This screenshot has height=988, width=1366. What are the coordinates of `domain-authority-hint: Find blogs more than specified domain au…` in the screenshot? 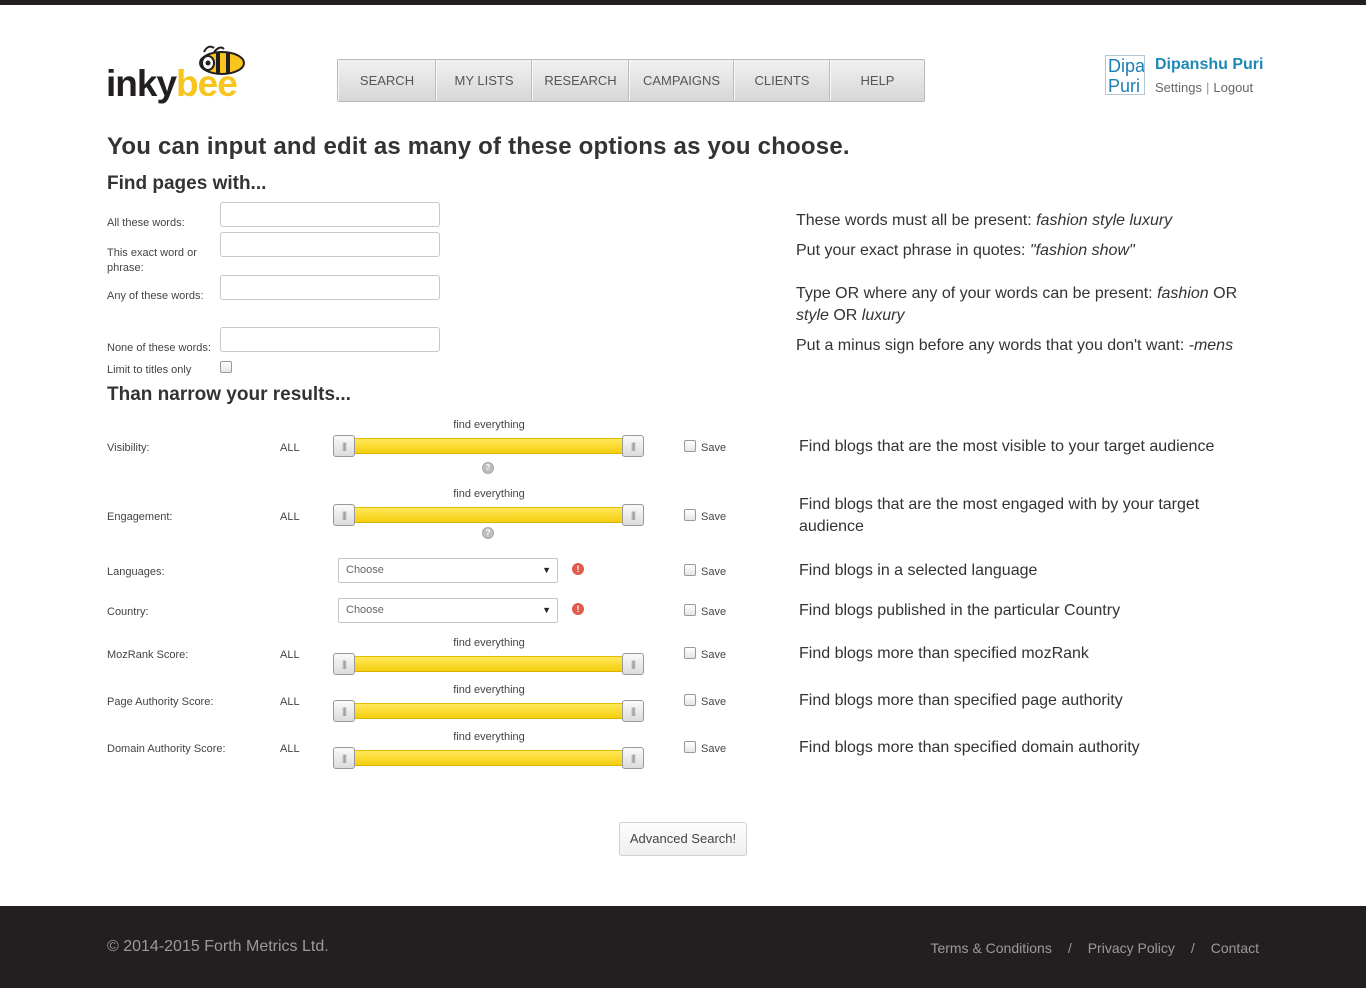 It's located at (969, 747).